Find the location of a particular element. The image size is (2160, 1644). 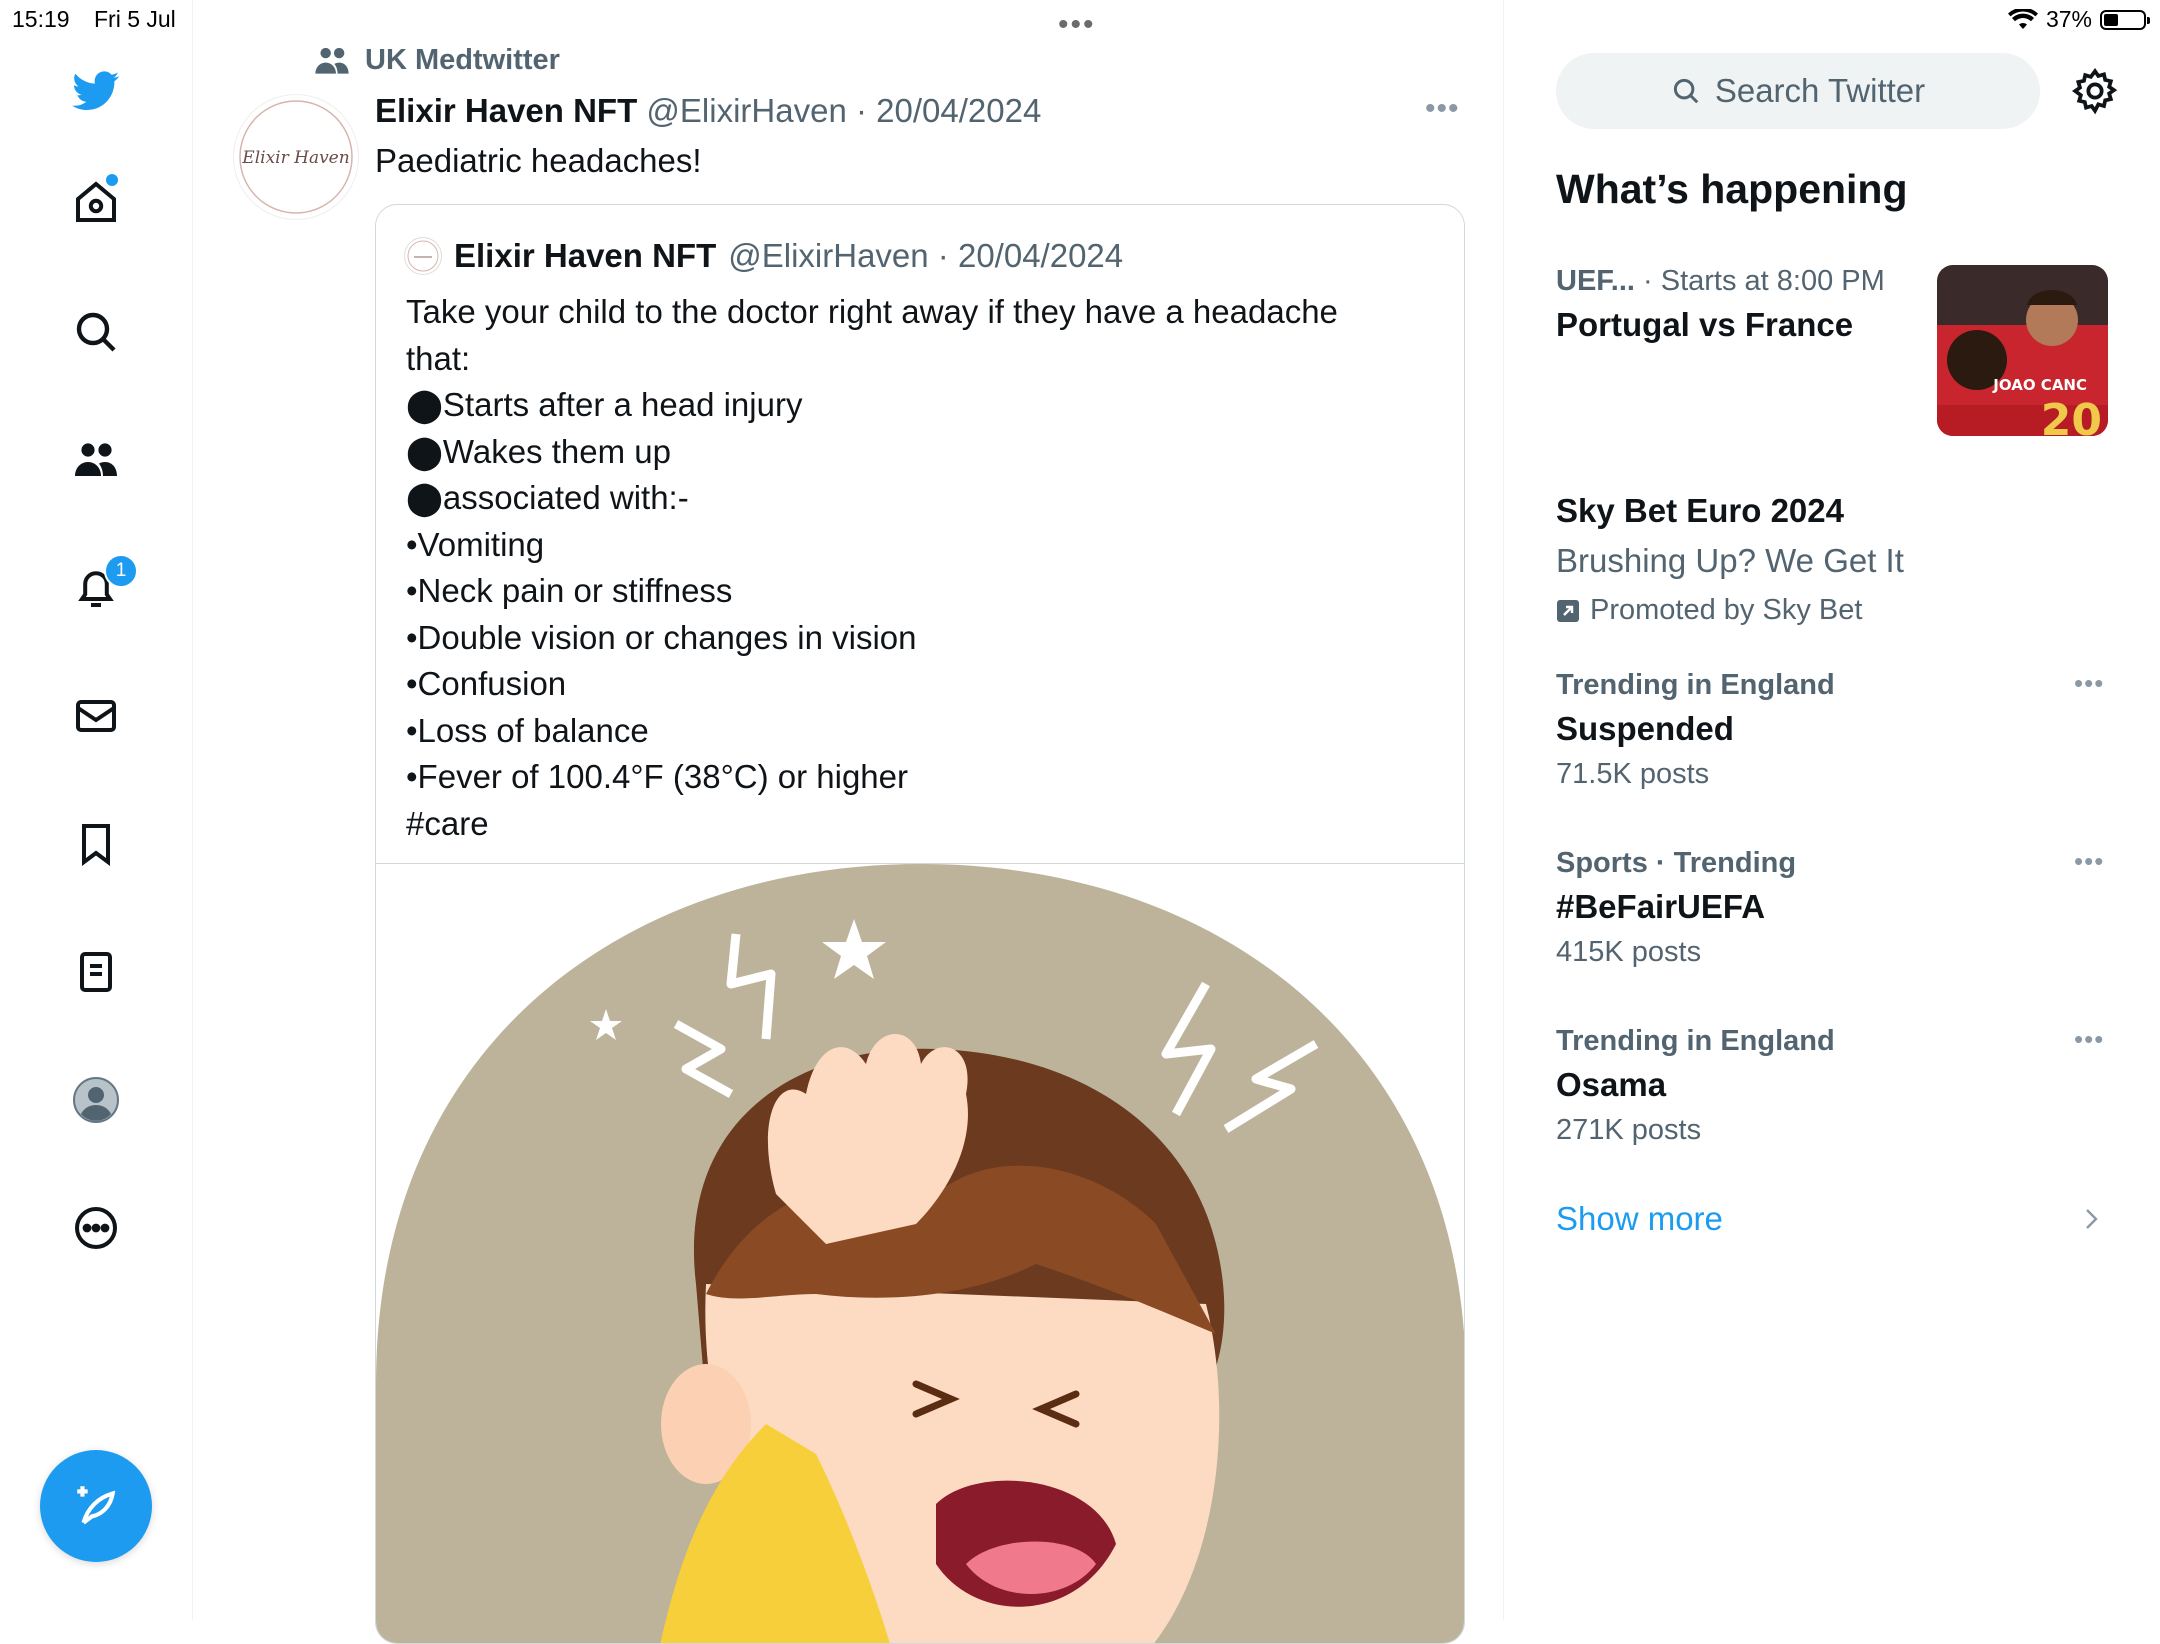

whats-happening-heading: What’s happening is located at coordinates (1732, 189).